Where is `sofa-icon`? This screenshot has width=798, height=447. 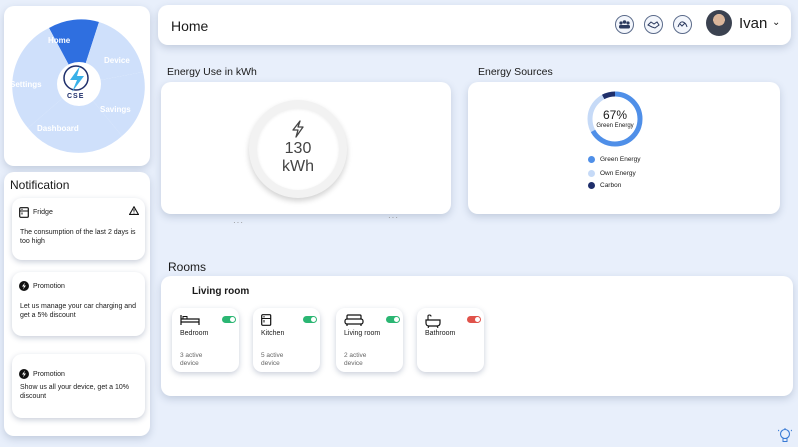
sofa-icon is located at coordinates (354, 320).